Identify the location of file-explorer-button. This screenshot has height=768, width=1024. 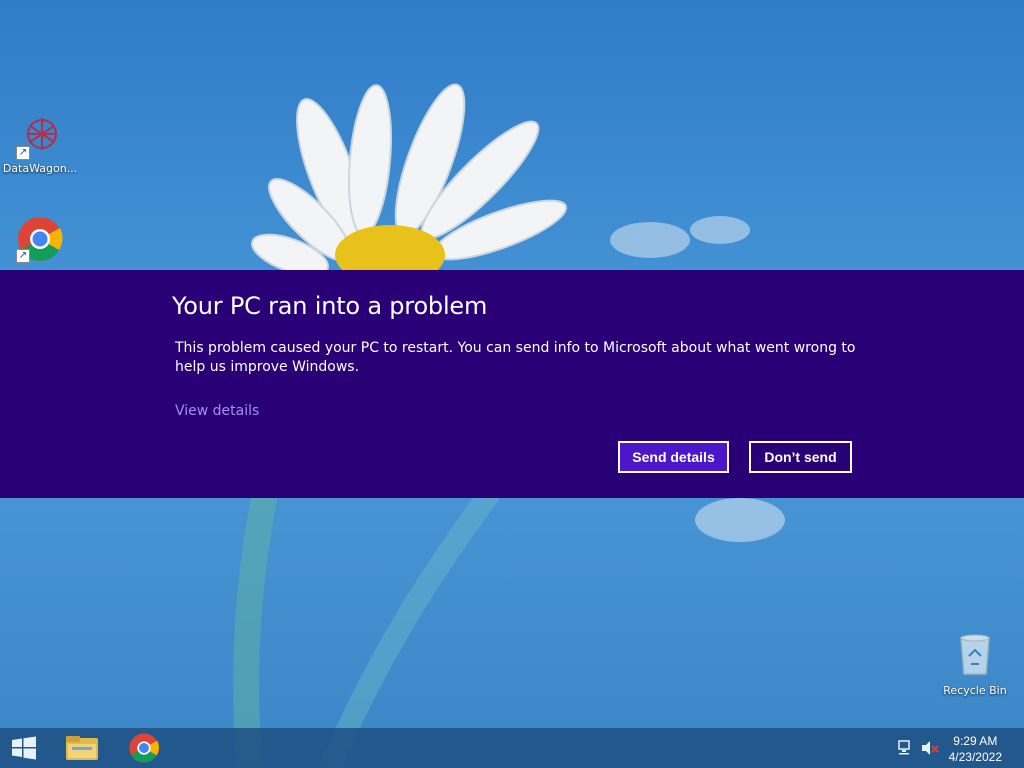
(82, 748).